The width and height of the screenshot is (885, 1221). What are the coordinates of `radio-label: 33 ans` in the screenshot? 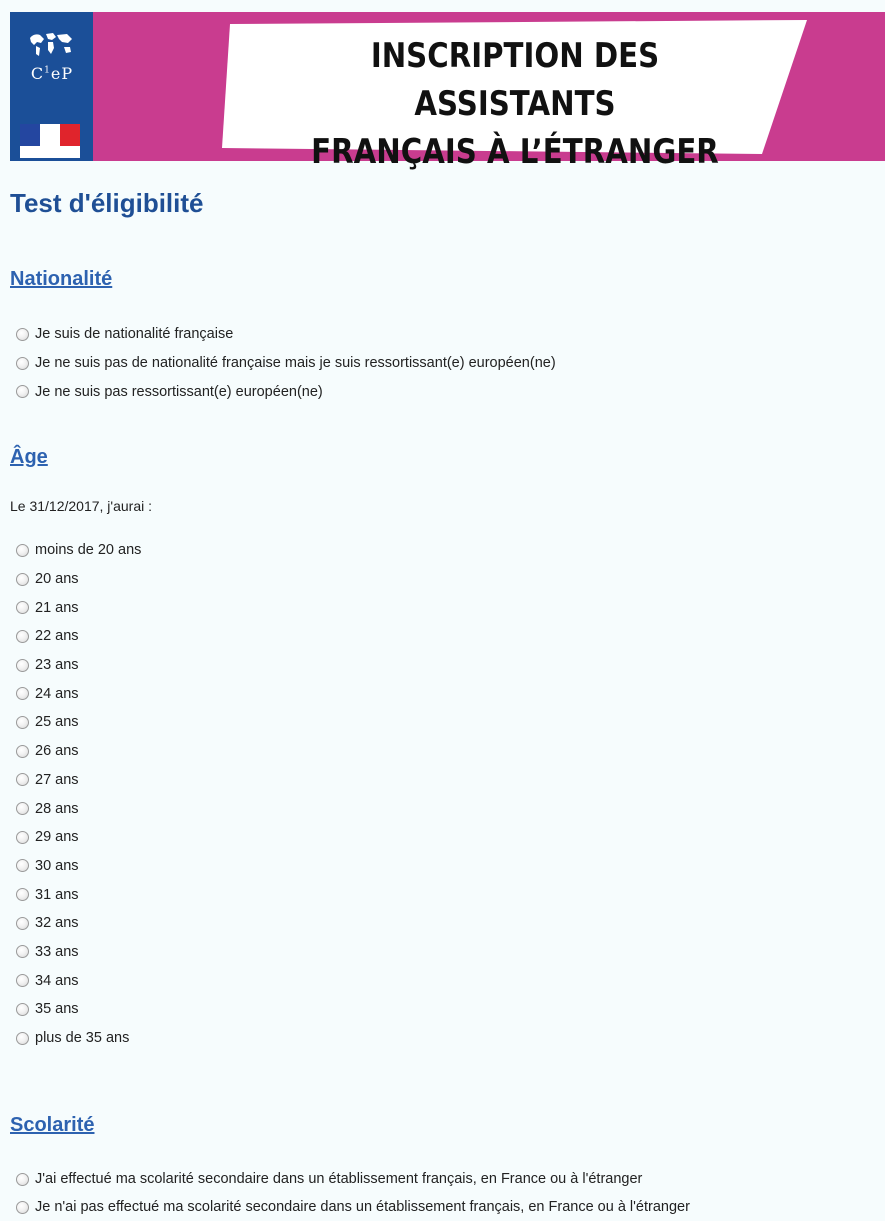 It's located at (57, 951).